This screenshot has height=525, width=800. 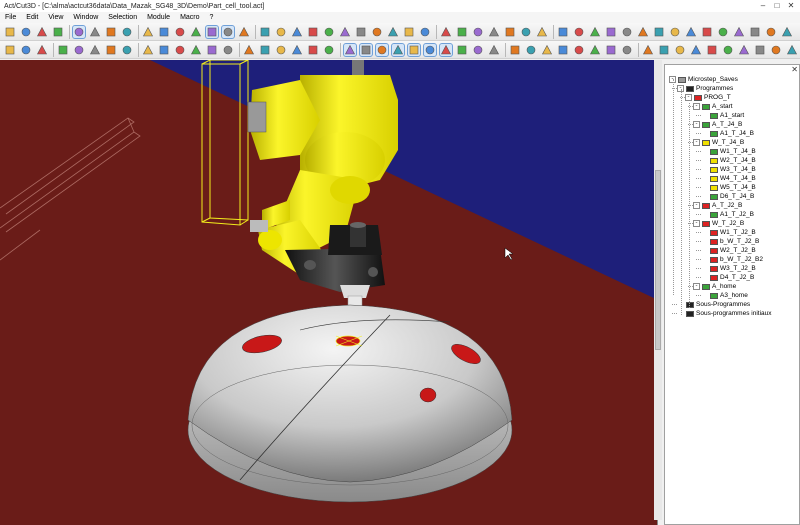 What do you see at coordinates (728, 250) in the screenshot?
I see `tree-item: W2_T_J2_B` at bounding box center [728, 250].